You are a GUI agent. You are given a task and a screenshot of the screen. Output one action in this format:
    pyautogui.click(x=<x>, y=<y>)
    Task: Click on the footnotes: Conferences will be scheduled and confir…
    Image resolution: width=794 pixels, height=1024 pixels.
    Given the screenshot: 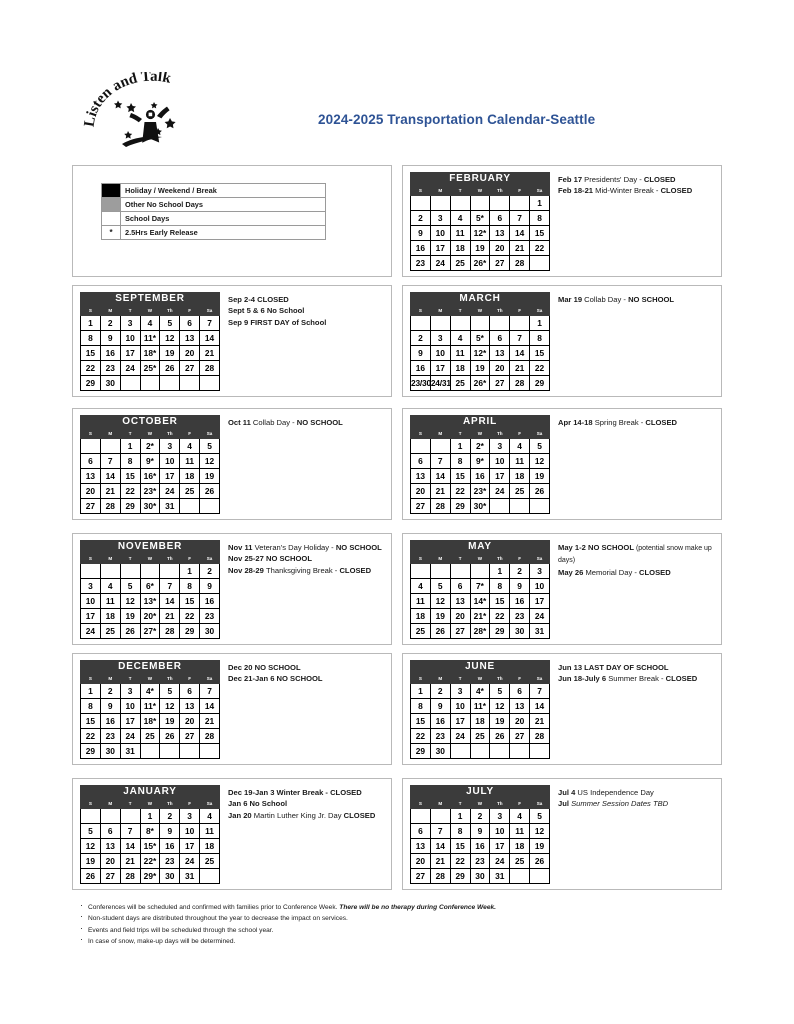 What is the action you would take?
    pyautogui.click(x=408, y=923)
    